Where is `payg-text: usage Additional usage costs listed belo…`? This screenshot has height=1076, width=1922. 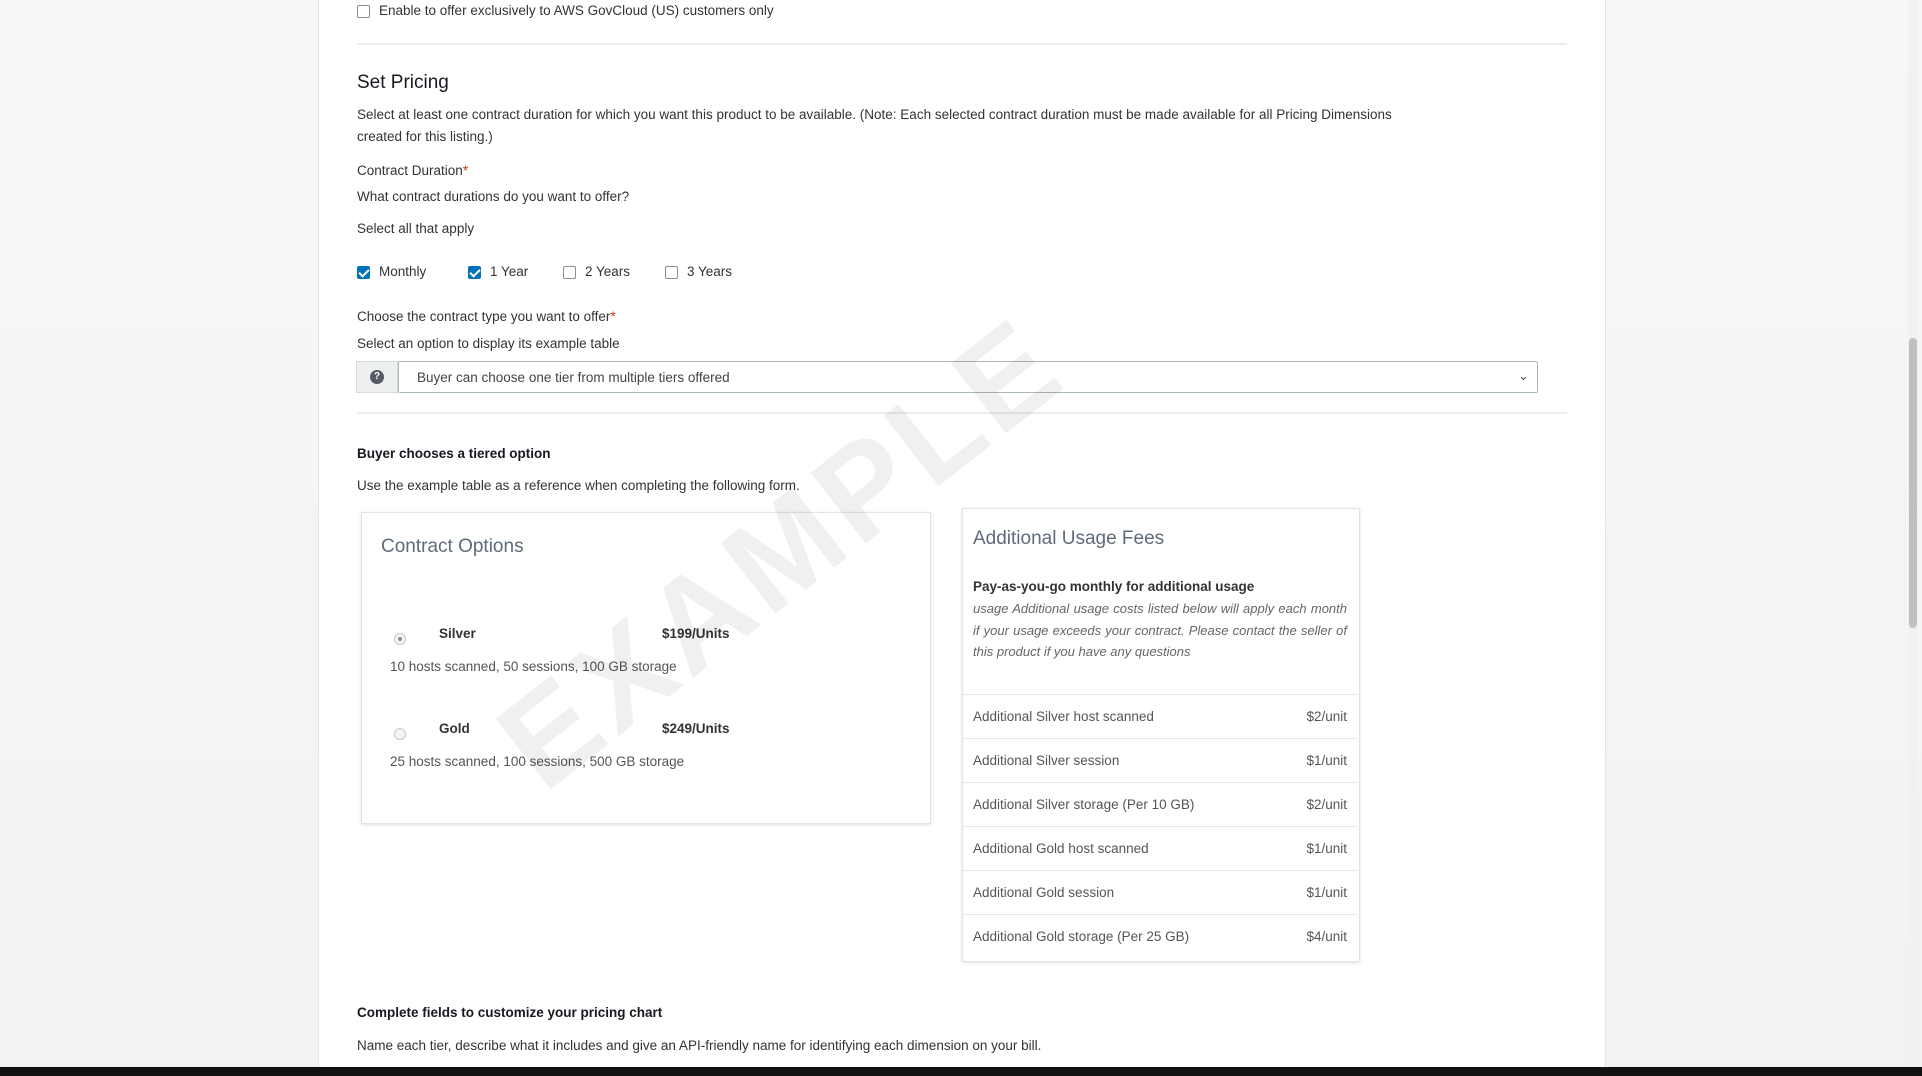 payg-text: usage Additional usage costs listed belo… is located at coordinates (1160, 630).